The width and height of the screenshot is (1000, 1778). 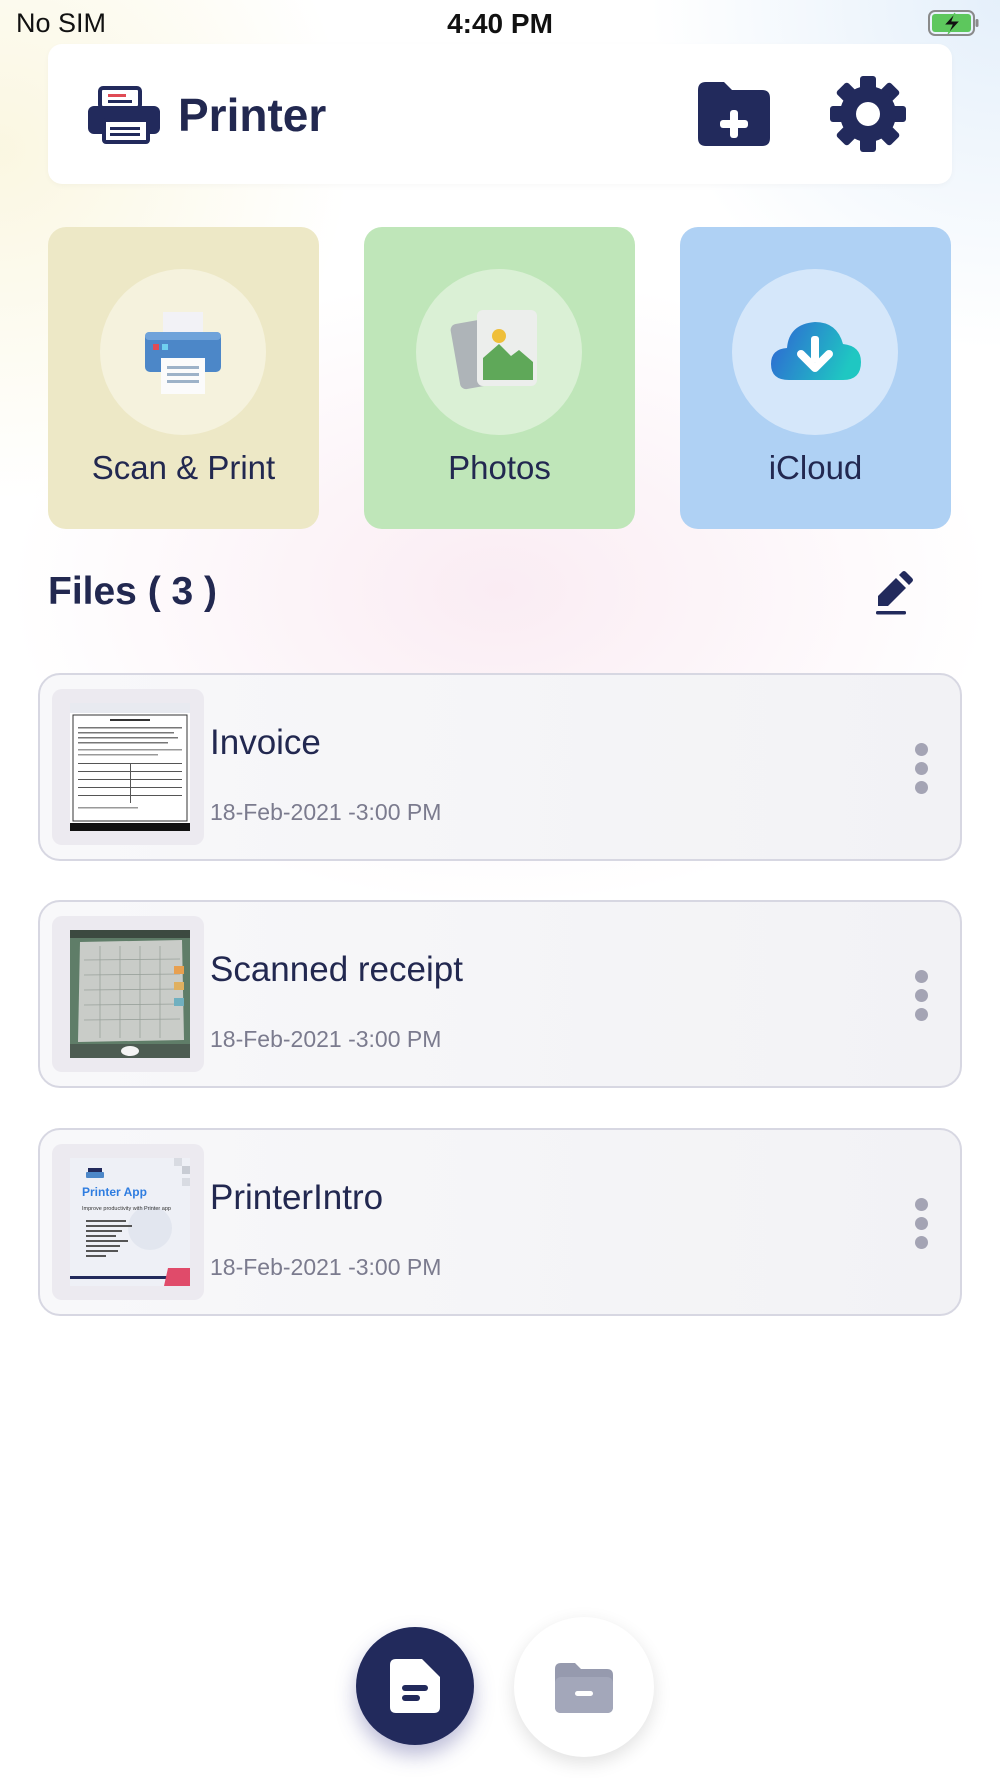 What do you see at coordinates (126, 1209) in the screenshot?
I see `thumb-subtitle: Improve productivity with Printer app` at bounding box center [126, 1209].